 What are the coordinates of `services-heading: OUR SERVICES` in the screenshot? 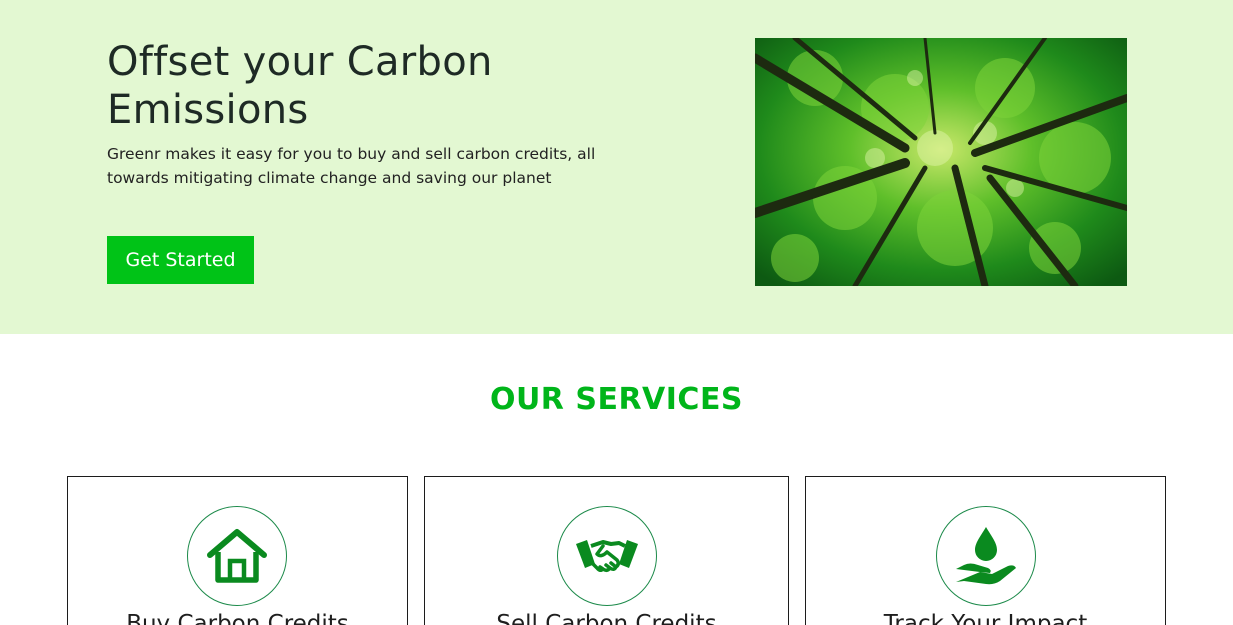 It's located at (616, 399).